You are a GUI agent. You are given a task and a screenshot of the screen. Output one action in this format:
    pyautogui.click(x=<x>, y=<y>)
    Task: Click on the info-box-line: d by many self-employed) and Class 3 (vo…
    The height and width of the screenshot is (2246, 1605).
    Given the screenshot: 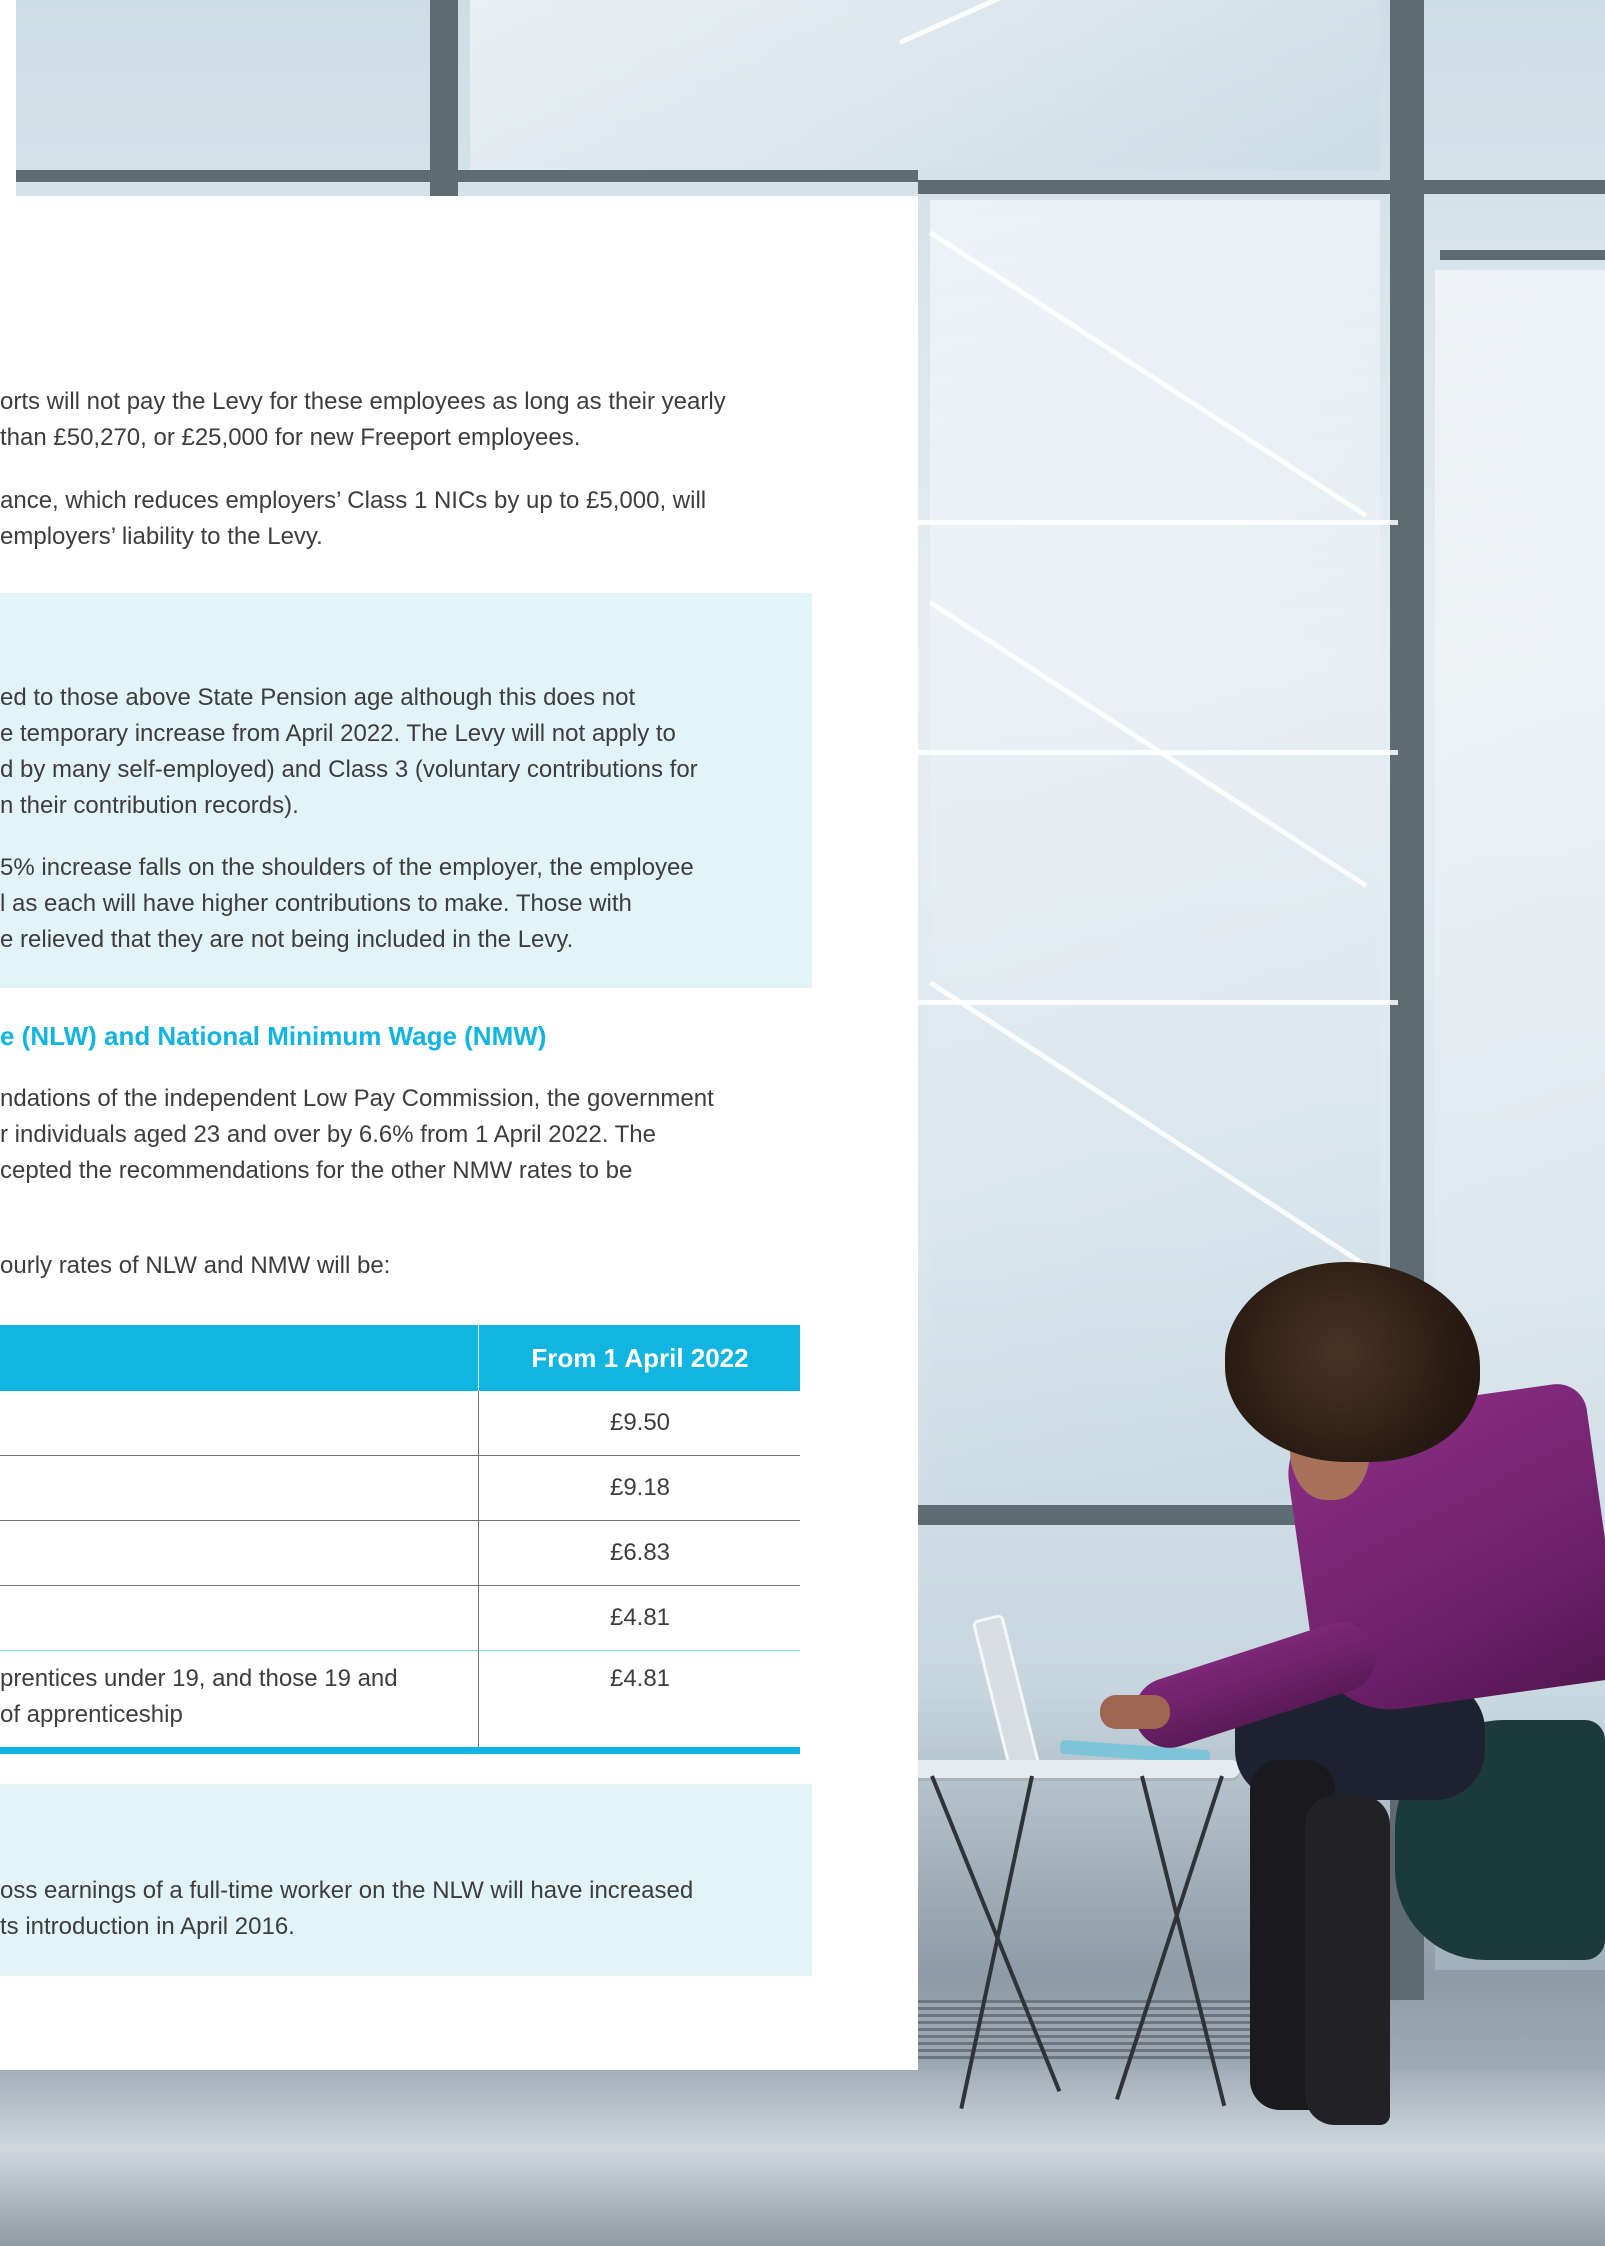 What is the action you would take?
    pyautogui.click(x=349, y=769)
    